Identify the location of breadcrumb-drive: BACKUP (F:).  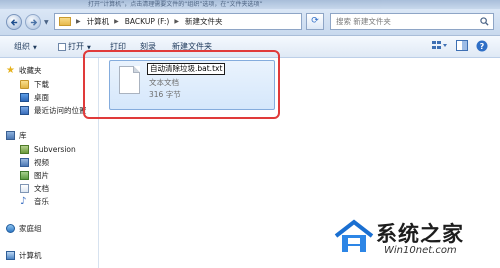
(147, 21).